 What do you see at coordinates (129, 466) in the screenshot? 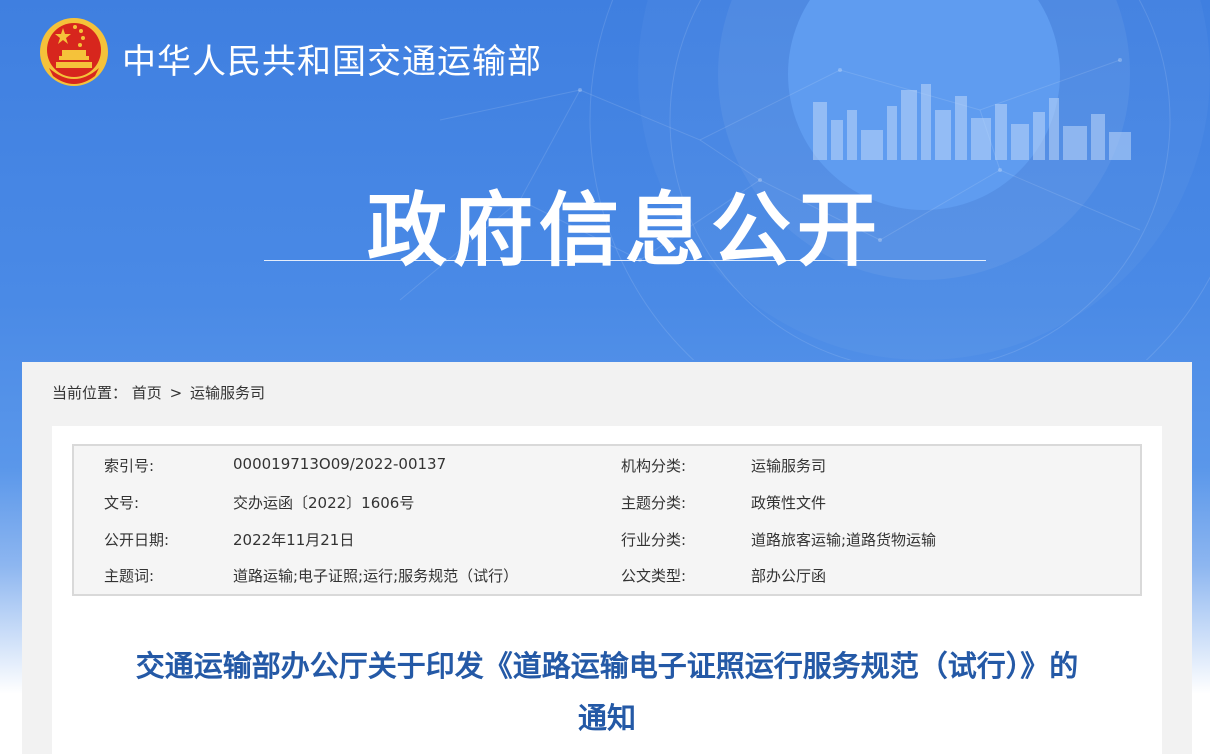
I see `metadata-key: 索引号:` at bounding box center [129, 466].